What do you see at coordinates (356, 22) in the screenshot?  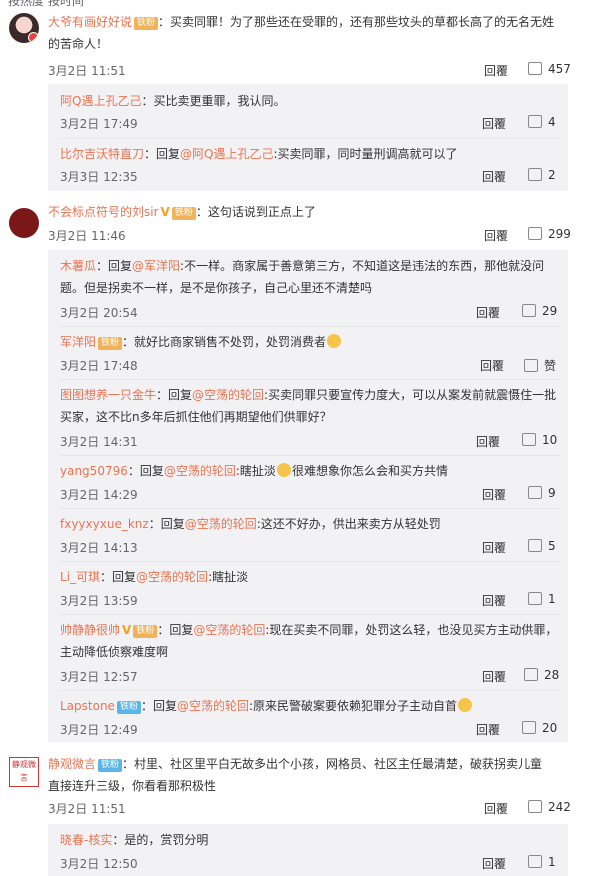 I see `comment-text: ：买卖同罪！为了那些还在受罪的，还有那些坟头的草都长高了的无名无姓` at bounding box center [356, 22].